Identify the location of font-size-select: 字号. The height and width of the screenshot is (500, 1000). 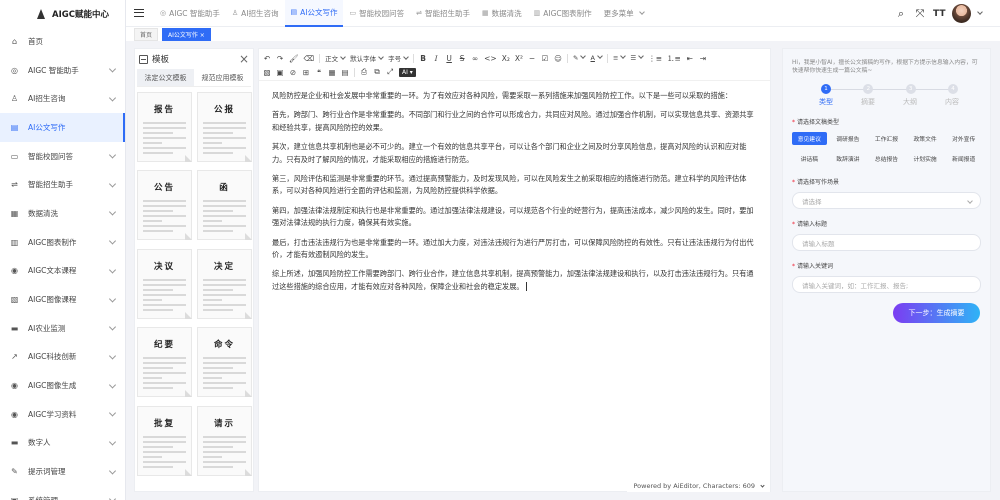
(398, 58).